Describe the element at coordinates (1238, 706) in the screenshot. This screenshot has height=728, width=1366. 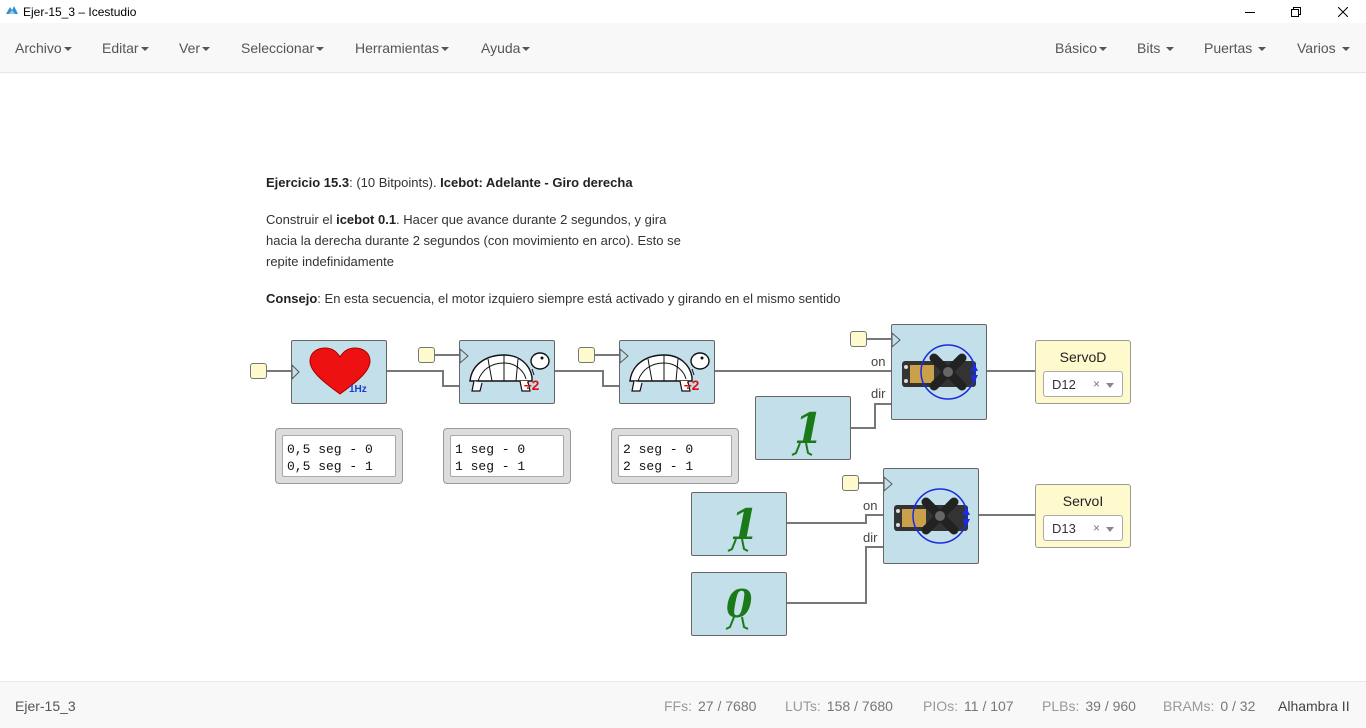
I see `stat-value: 0 / 32` at that location.